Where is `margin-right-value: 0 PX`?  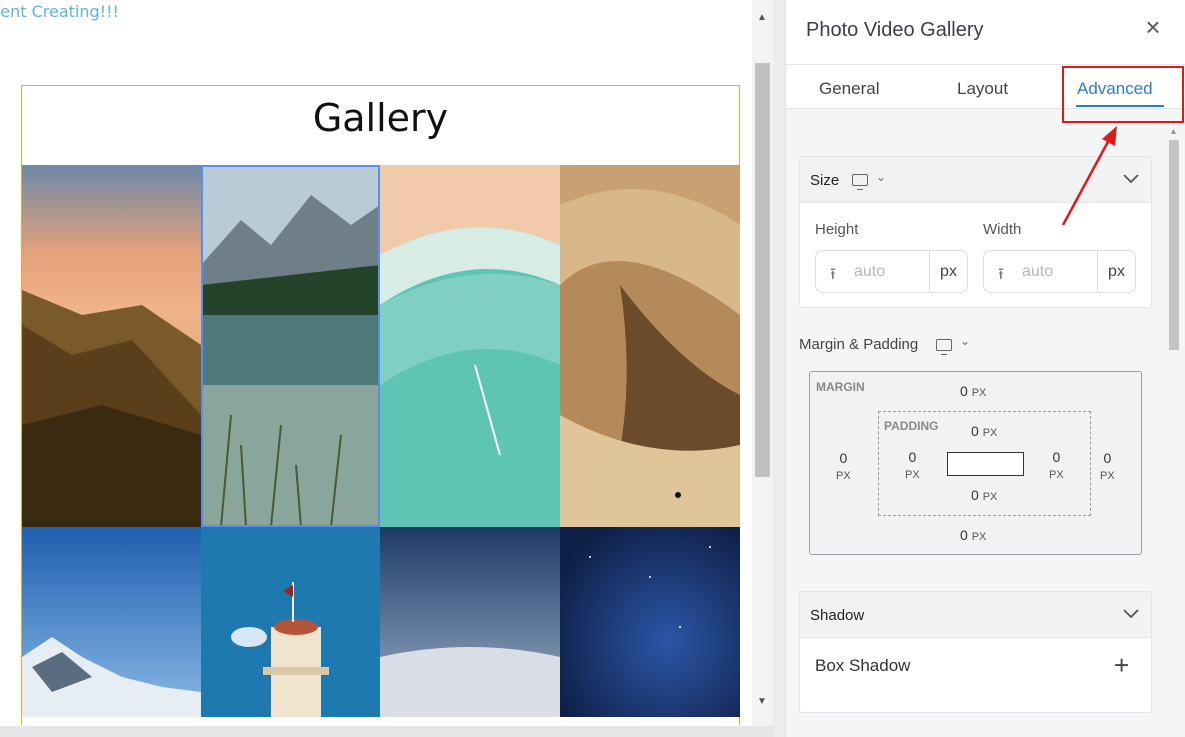
margin-right-value: 0 PX is located at coordinates (1107, 466).